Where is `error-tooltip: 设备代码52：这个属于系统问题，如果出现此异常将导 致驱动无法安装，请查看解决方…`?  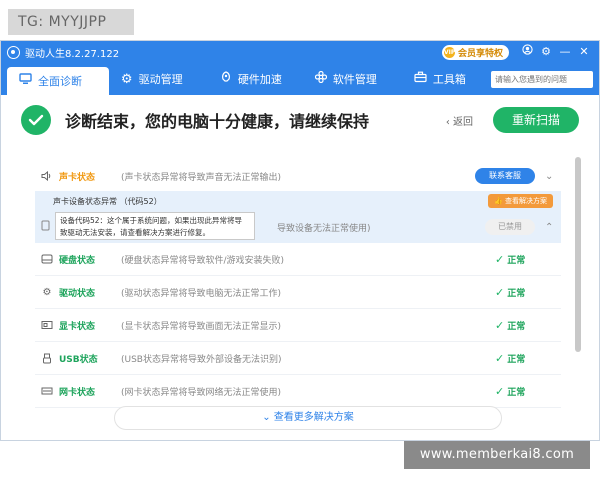 error-tooltip: 设备代码52：这个属于系统问题，如果出现此异常将导 致驱动无法安装，请查看解决方… is located at coordinates (155, 226).